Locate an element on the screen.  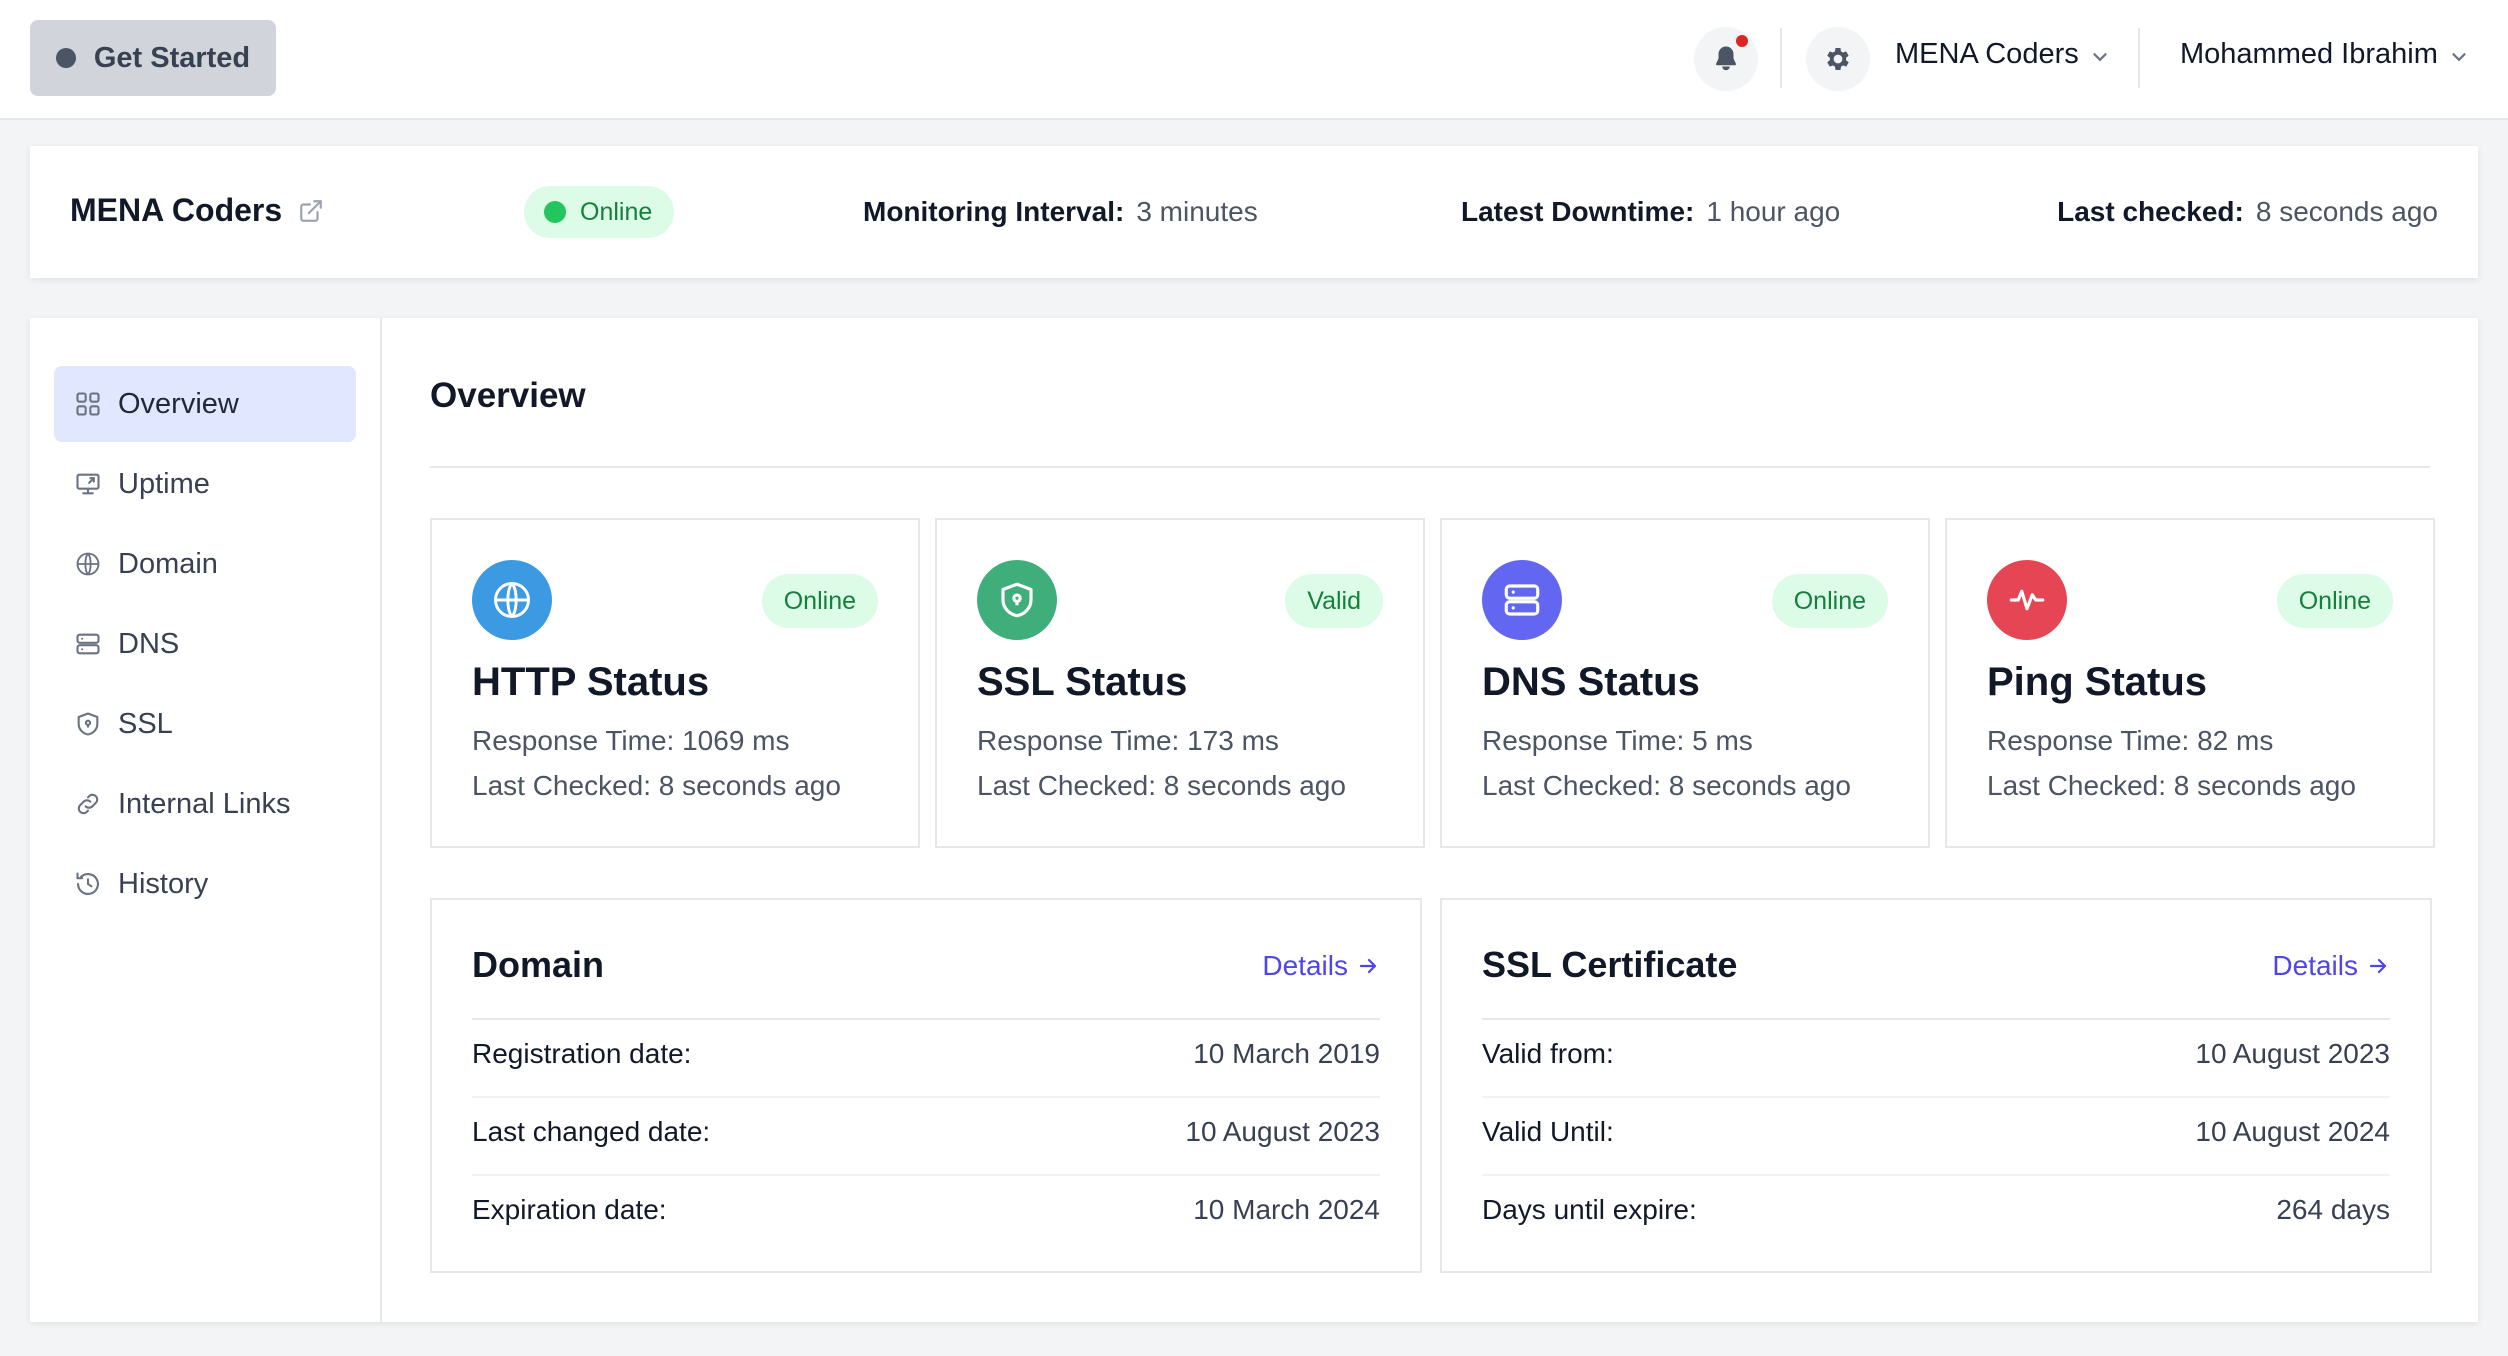
monitor-name-text: MENA Coders is located at coordinates (176, 210).